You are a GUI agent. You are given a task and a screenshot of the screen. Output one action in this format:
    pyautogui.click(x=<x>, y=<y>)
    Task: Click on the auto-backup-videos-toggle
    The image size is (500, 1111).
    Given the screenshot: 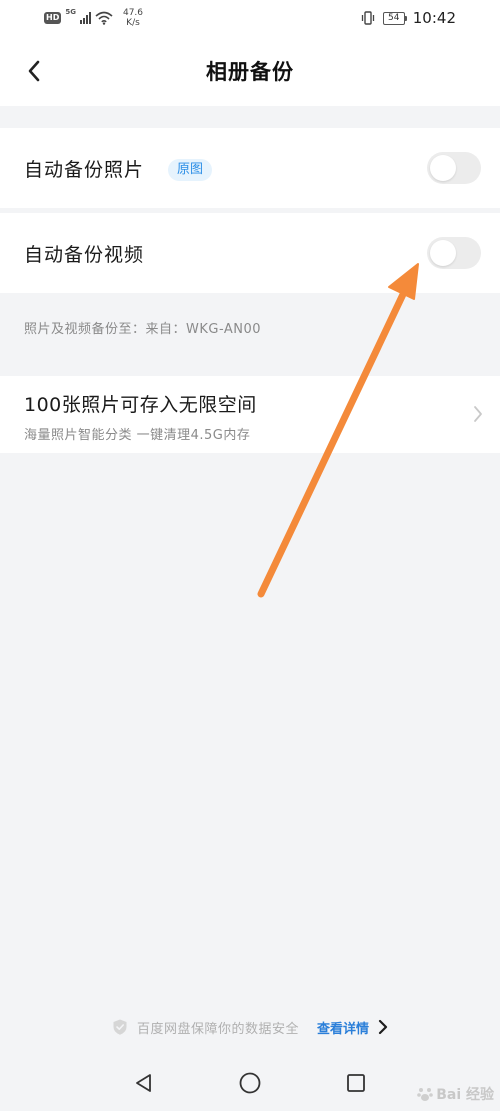 What is the action you would take?
    pyautogui.click(x=454, y=253)
    